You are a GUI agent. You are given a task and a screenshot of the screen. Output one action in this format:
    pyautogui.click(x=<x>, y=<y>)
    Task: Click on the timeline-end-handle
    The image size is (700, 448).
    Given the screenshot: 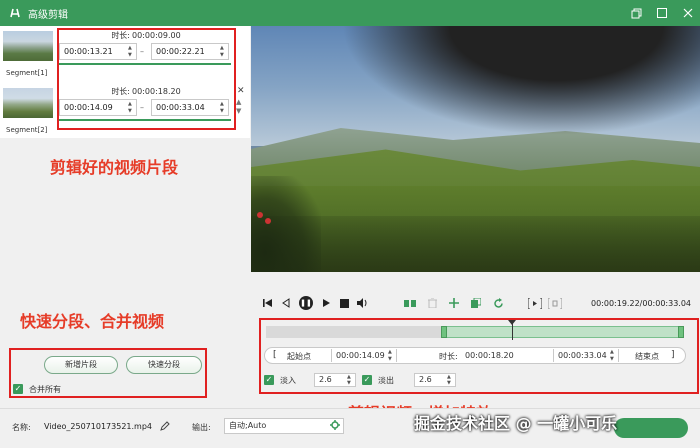 What is the action you would take?
    pyautogui.click(x=681, y=332)
    